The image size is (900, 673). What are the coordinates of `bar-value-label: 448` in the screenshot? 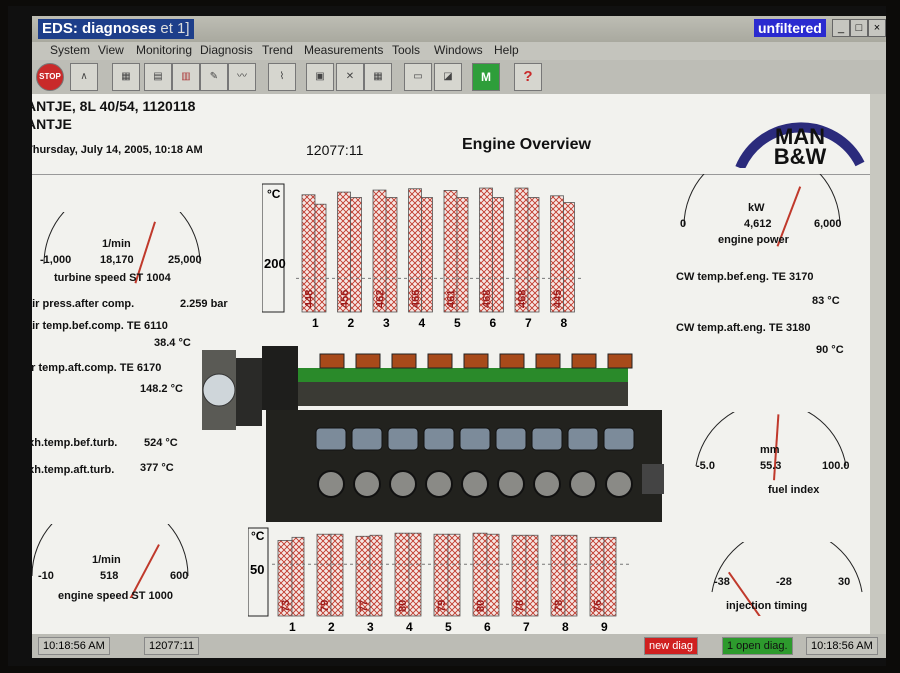 It's located at (310, 299).